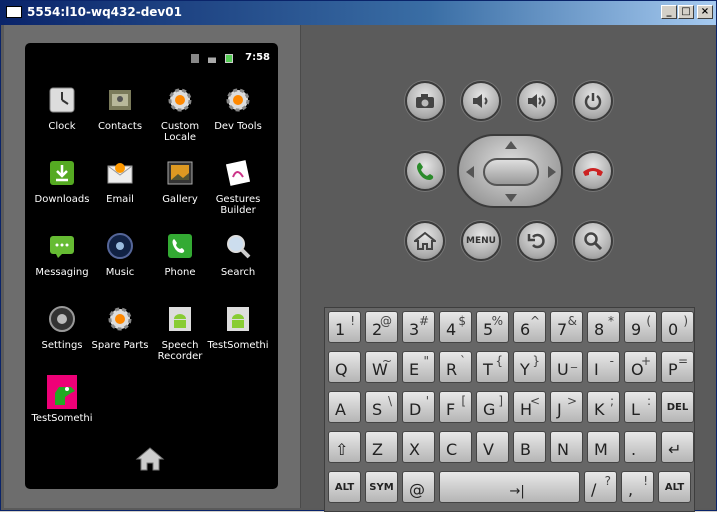 The width and height of the screenshot is (717, 512). Describe the element at coordinates (425, 101) in the screenshot. I see `camera-button` at that location.